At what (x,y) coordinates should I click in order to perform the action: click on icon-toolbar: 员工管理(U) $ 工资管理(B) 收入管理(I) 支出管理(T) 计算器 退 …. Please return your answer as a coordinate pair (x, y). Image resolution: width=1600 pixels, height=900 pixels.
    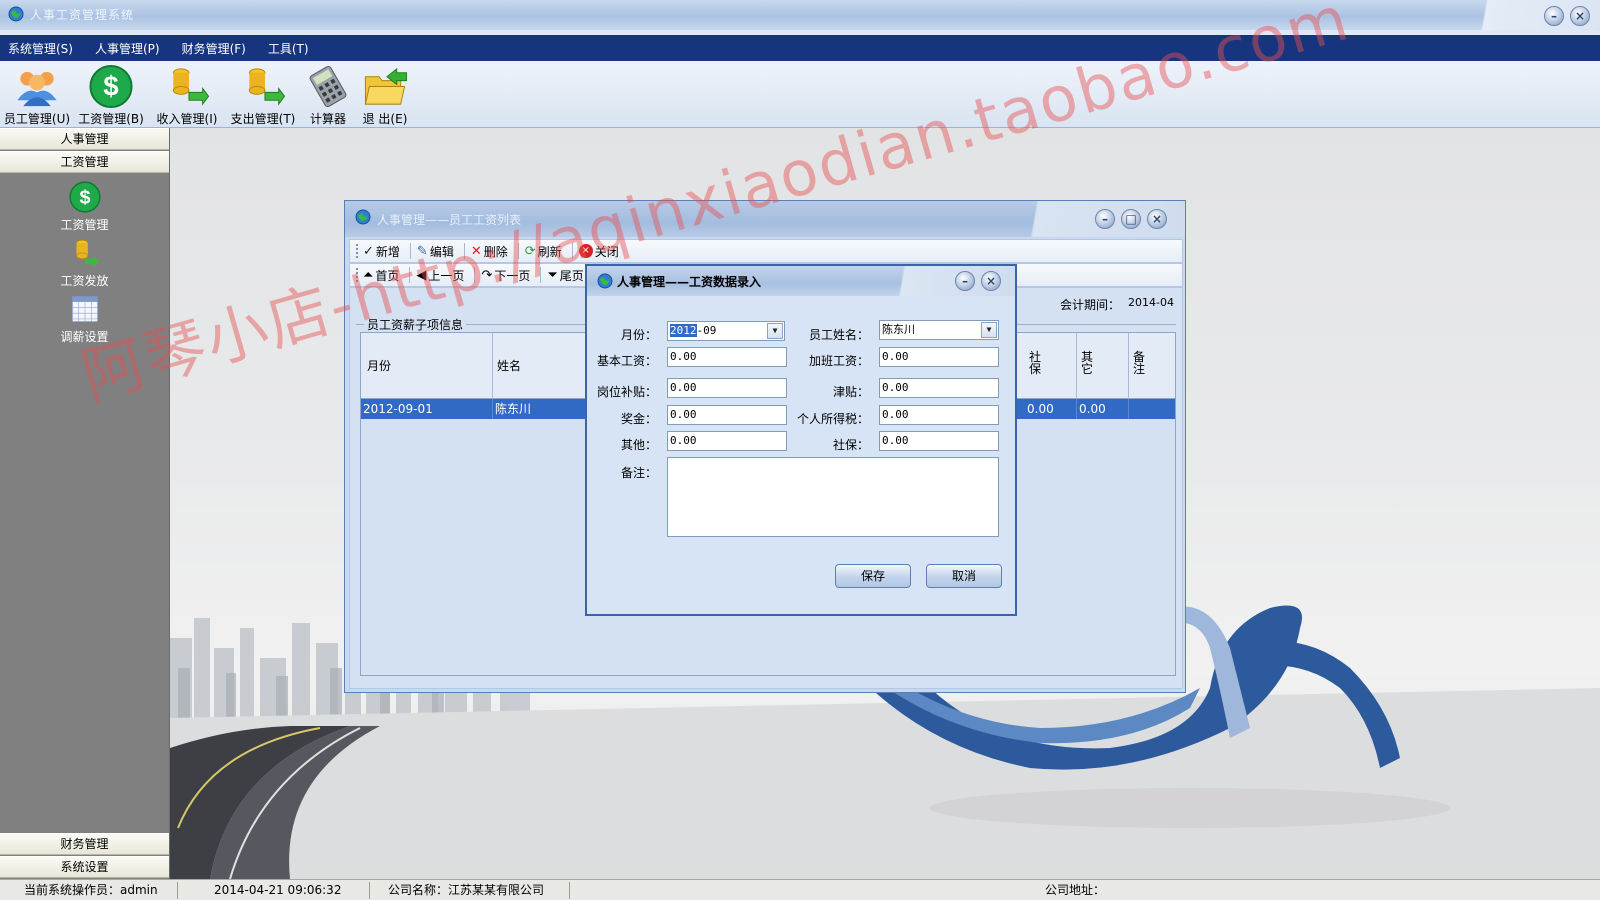
    Looking at the image, I should click on (800, 94).